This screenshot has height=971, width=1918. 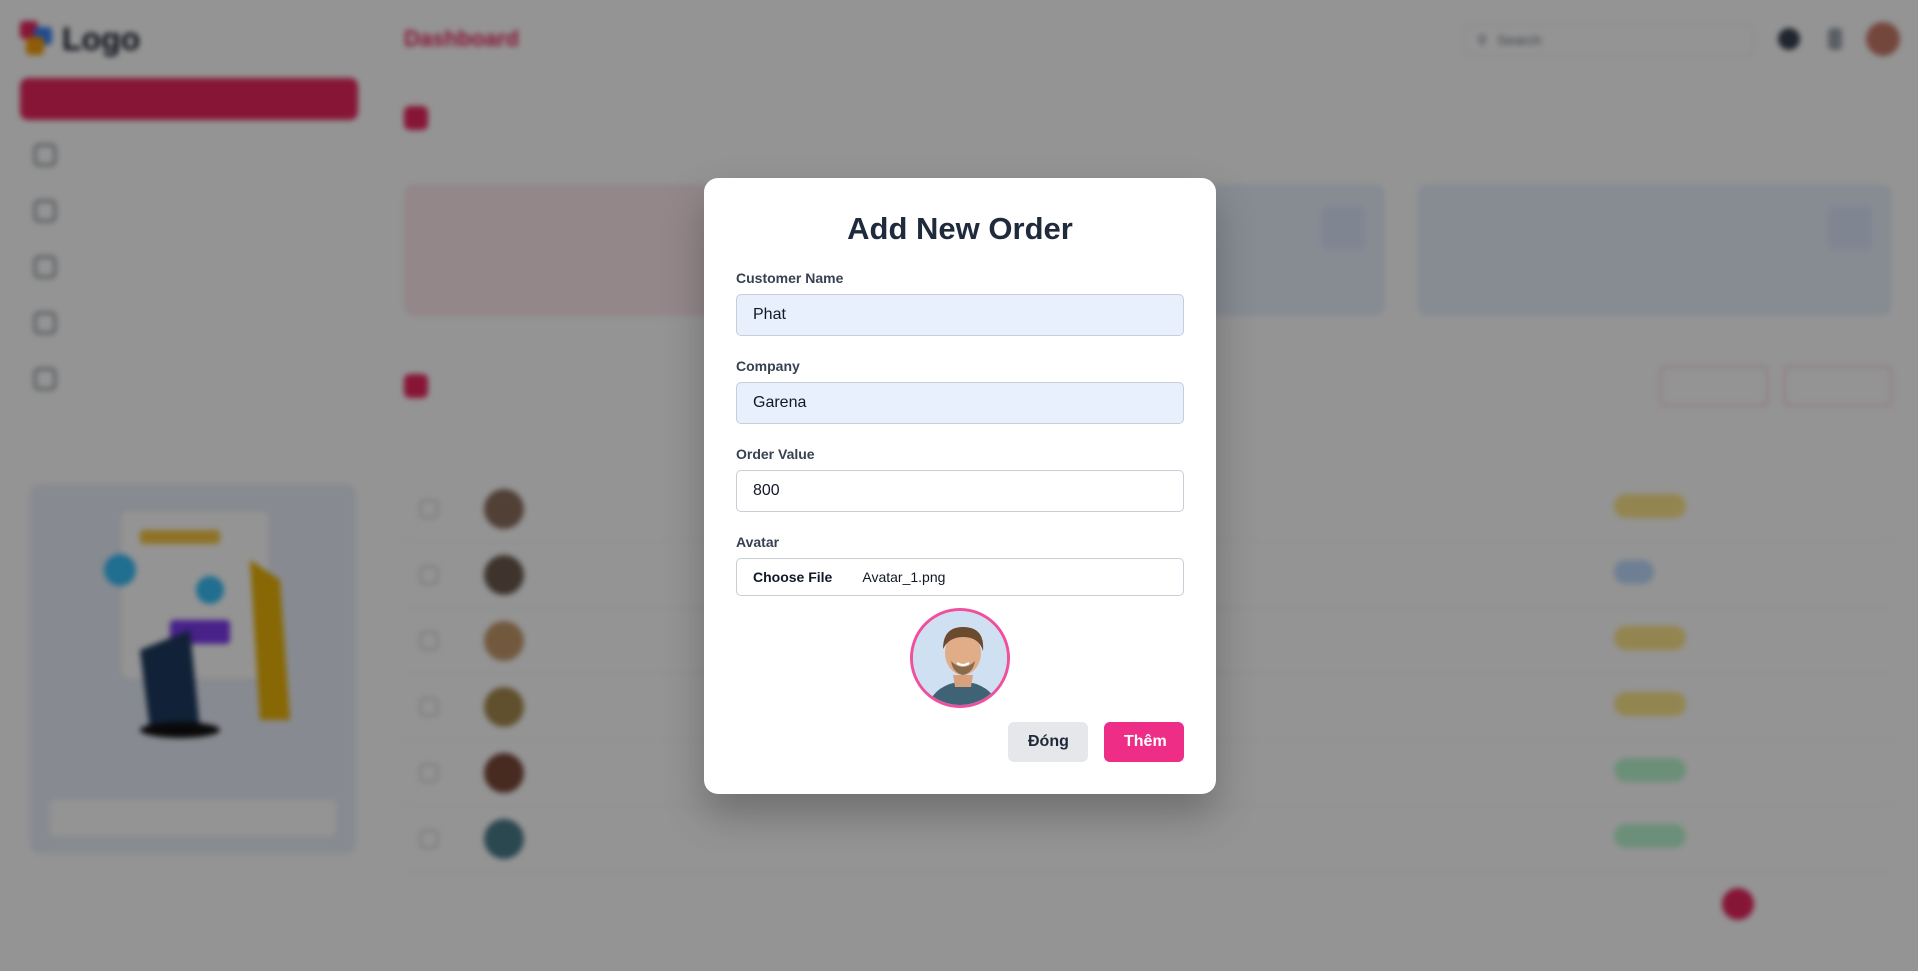 I want to click on customer-name-label: Customer Name, so click(x=790, y=278).